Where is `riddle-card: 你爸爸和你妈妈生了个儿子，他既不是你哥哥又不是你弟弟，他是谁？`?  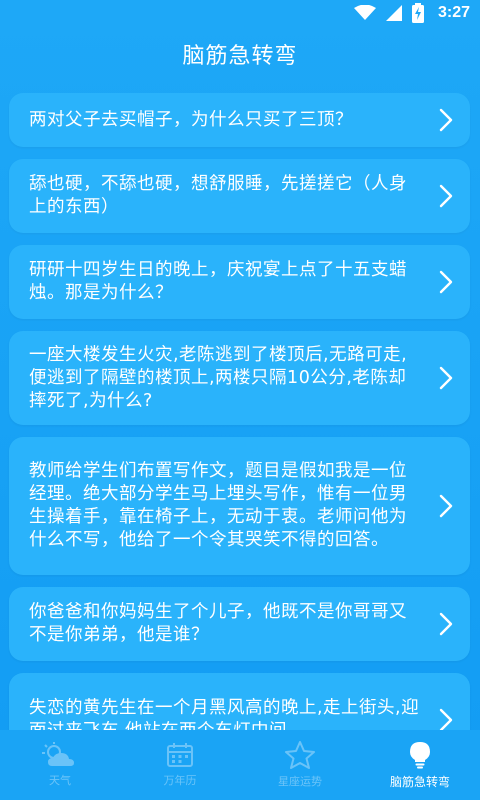
riddle-card: 你爸爸和你妈妈生了个儿子，他既不是你哥哥又不是你弟弟，他是谁？ is located at coordinates (239, 624).